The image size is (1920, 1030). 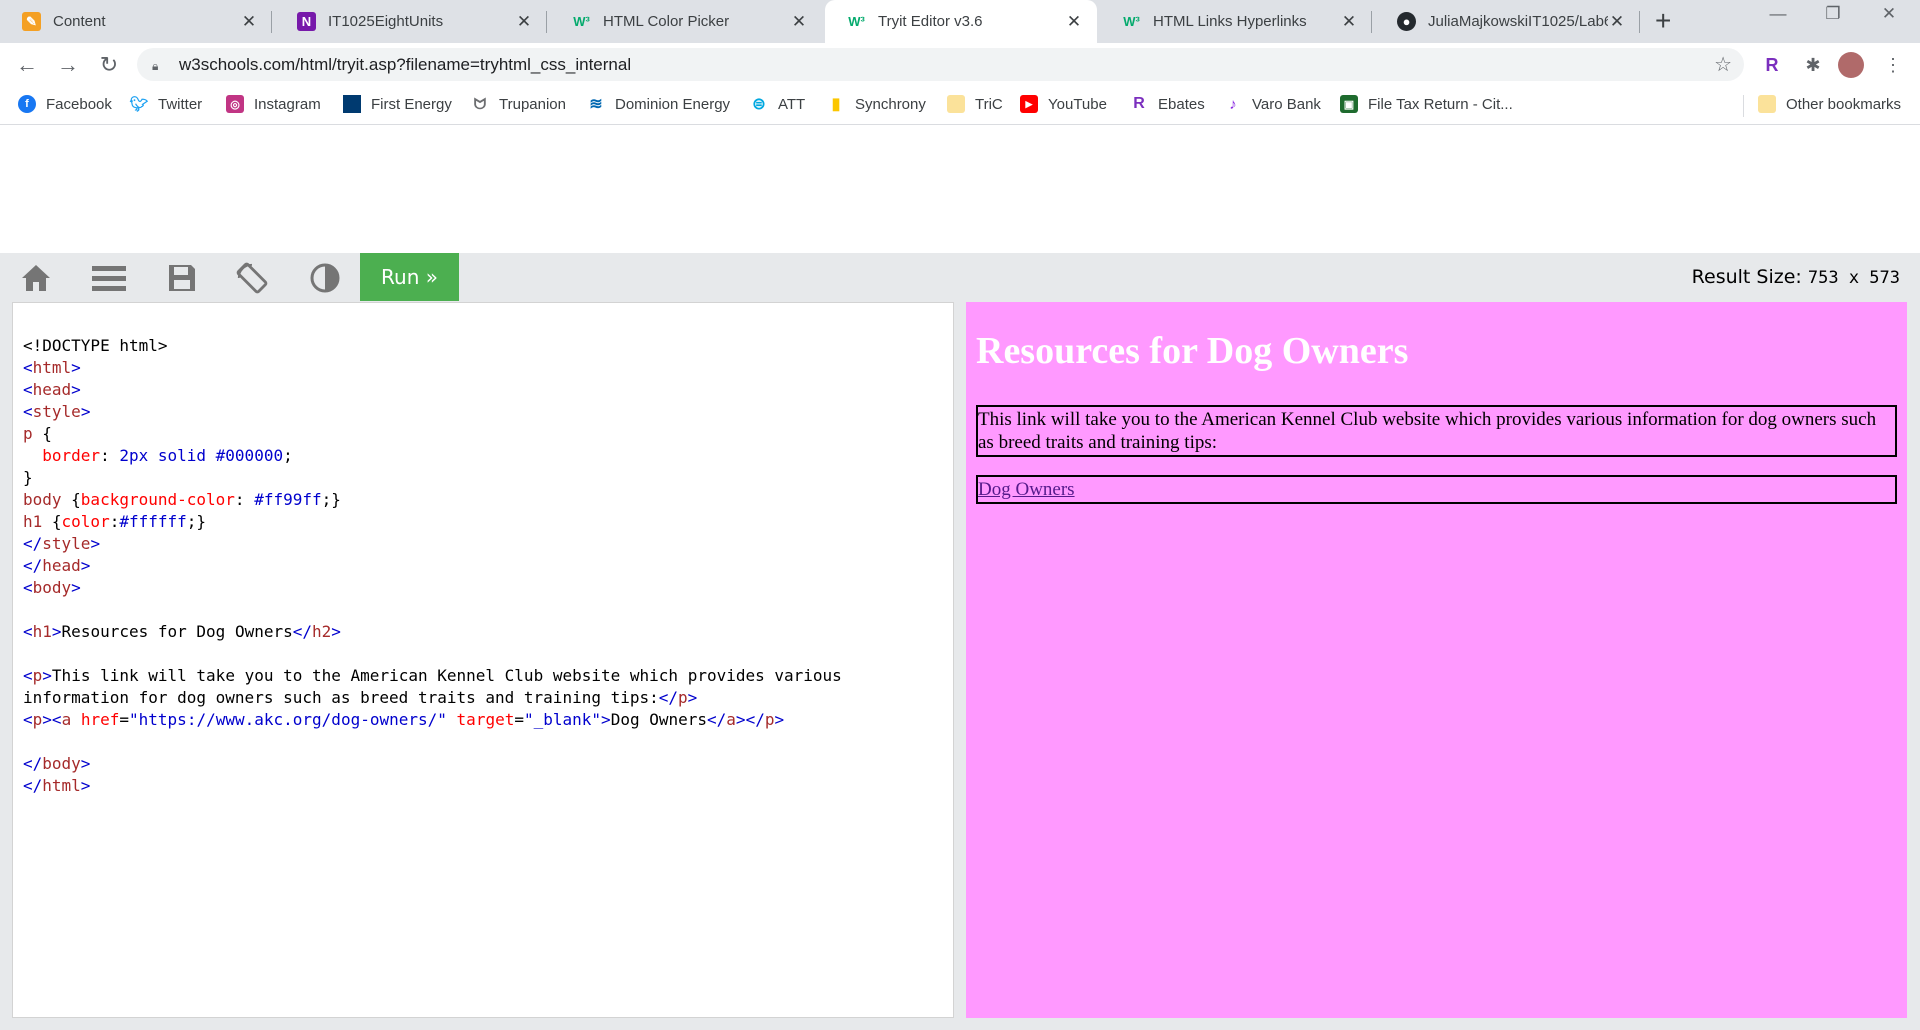 I want to click on tab-it1025eightunits: N IT1025EightUnits ✕, so click(x=411, y=21).